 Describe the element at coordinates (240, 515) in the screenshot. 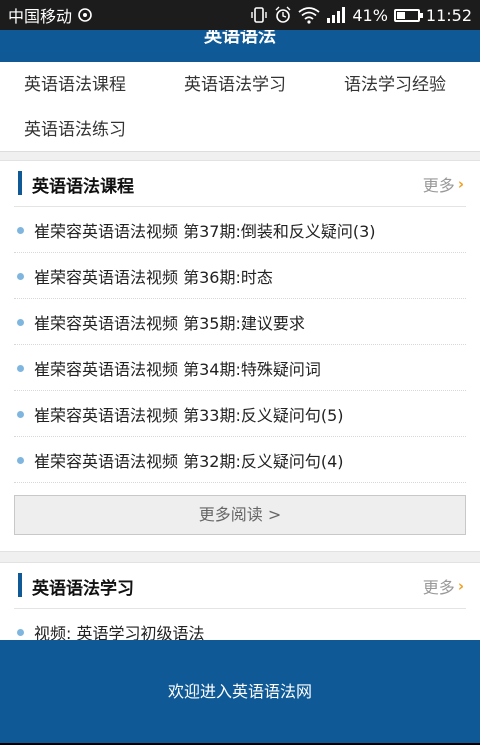

I see `read-more-button: 更多阅读 >` at that location.